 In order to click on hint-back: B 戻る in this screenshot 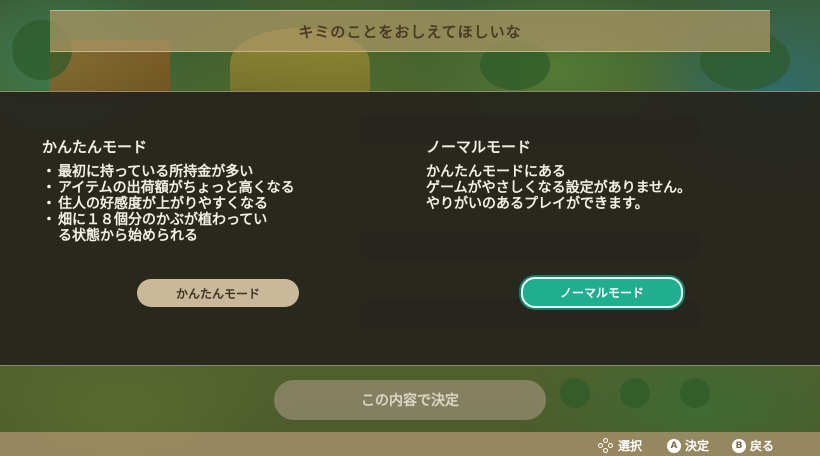, I will do `click(753, 445)`.